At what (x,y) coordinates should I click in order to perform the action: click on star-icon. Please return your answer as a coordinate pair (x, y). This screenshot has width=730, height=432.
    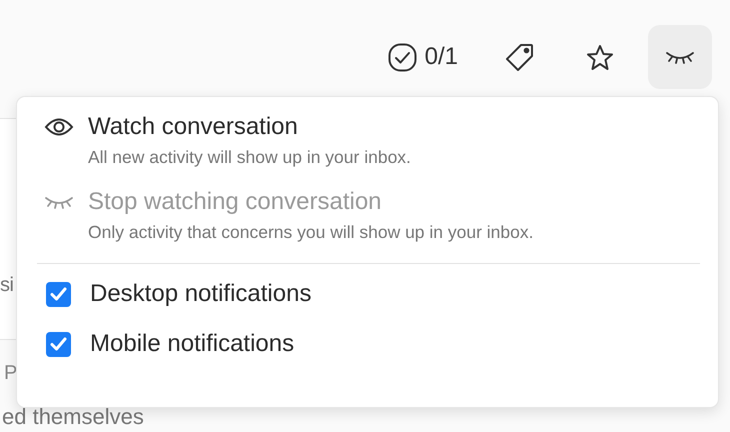
    Looking at the image, I should click on (600, 57).